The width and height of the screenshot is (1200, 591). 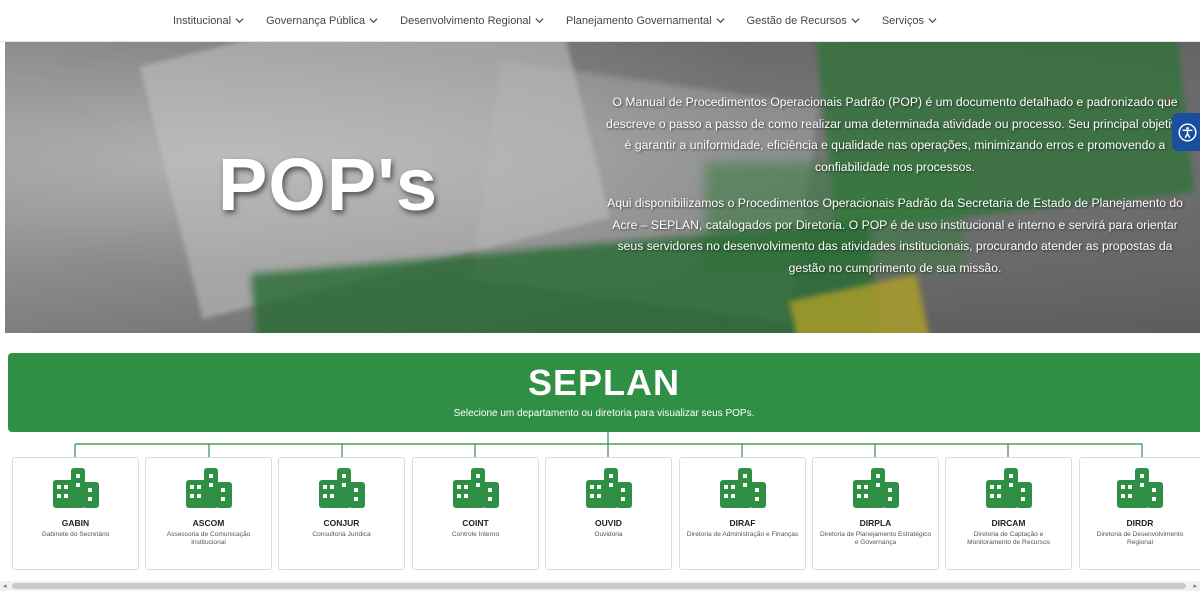 I want to click on accessibility-button, so click(x=1186, y=132).